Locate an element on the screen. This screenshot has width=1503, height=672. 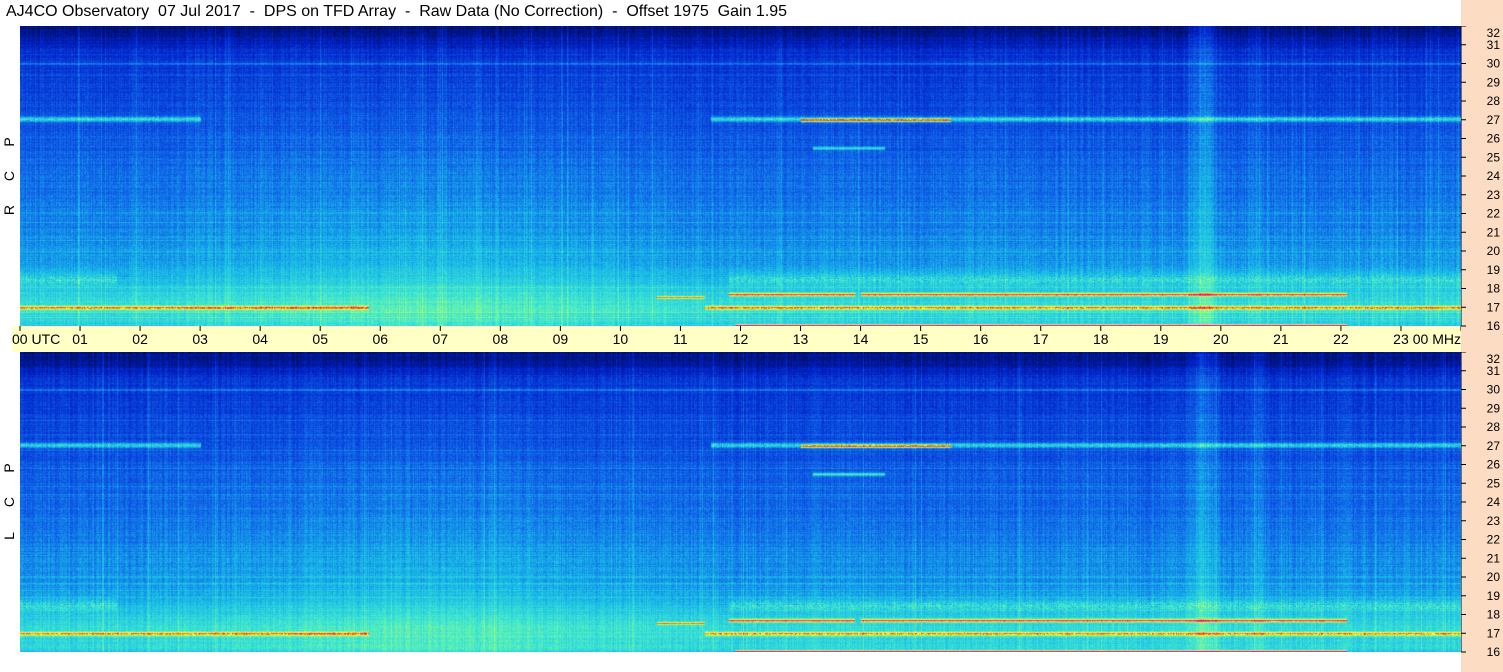
time-tick-label: 03 is located at coordinates (200, 339).